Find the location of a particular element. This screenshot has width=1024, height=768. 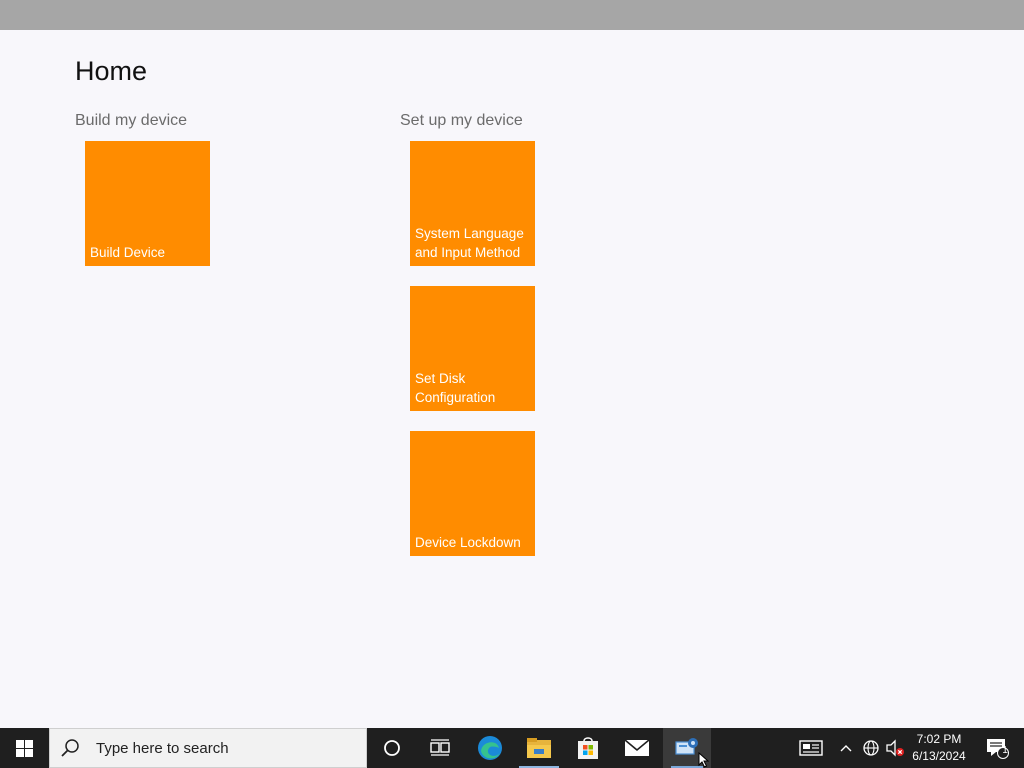

group-title-setup: Set up my device is located at coordinates (461, 120).